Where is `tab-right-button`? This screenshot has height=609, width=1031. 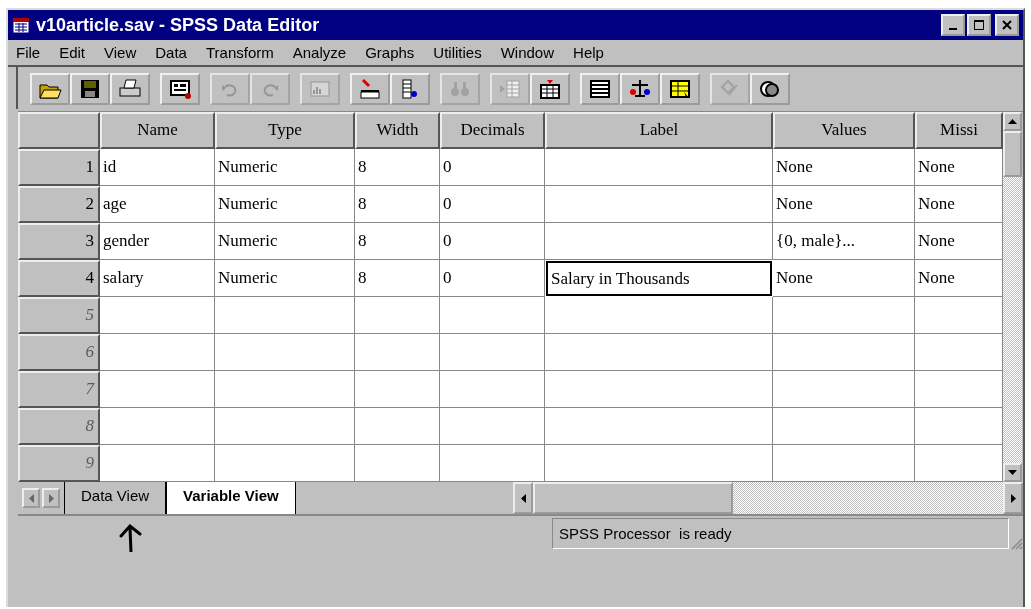
tab-right-button is located at coordinates (51, 498).